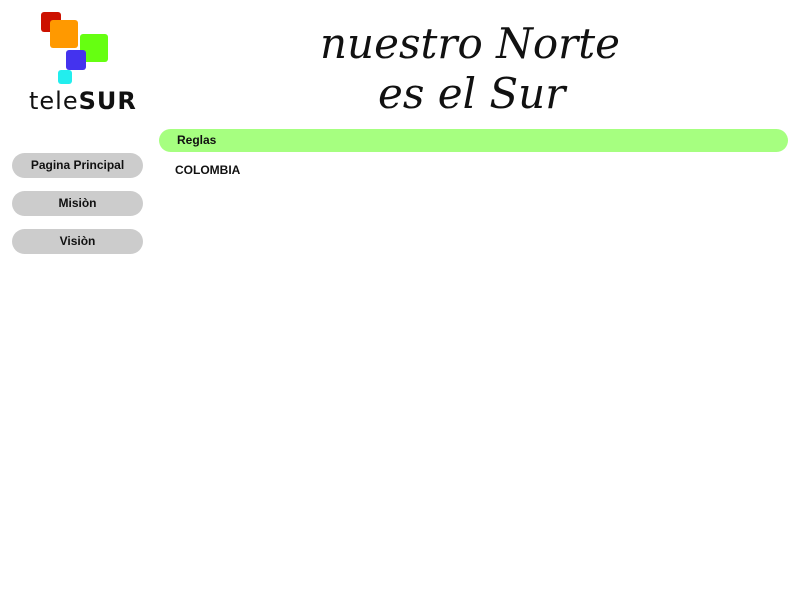  I want to click on slogan-line-1: nuestro Norte, so click(470, 43).